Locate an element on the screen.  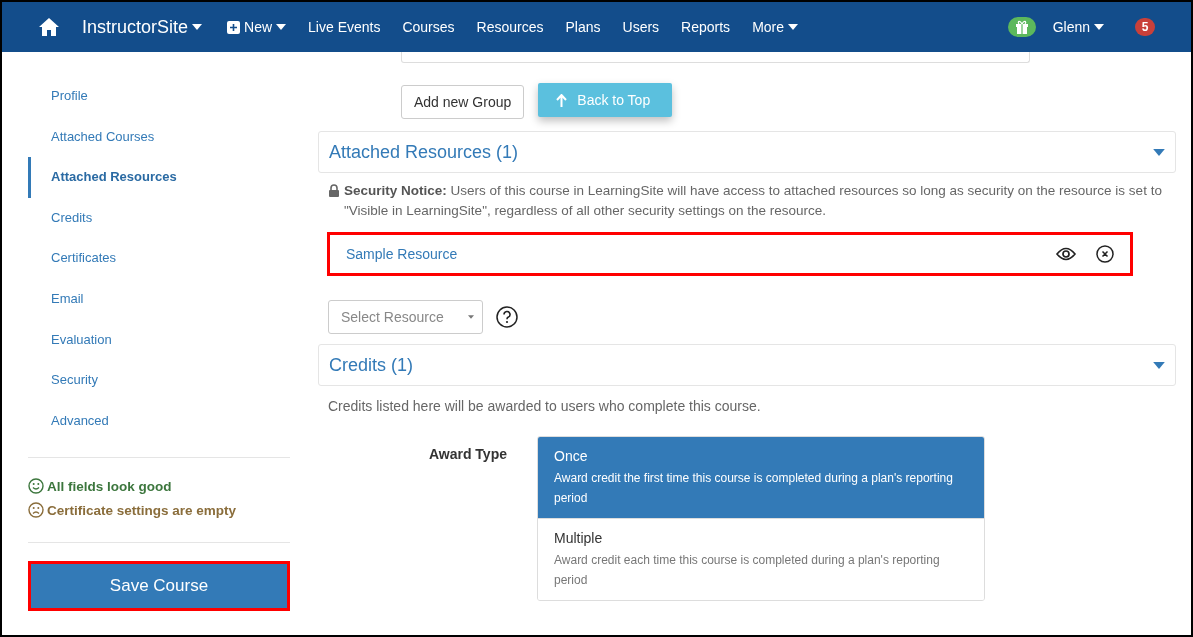
nav-link: Courses is located at coordinates (428, 27).